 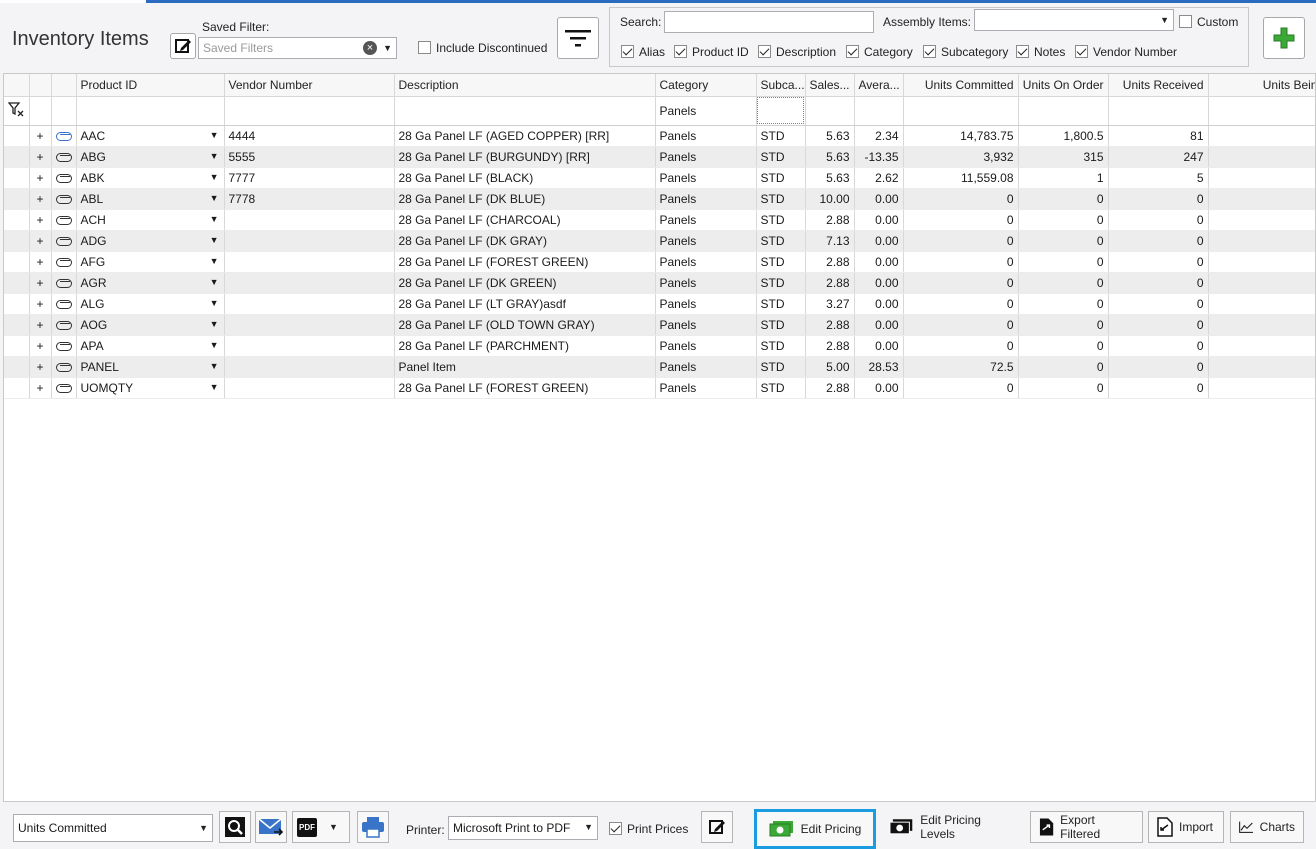 What do you see at coordinates (309, 136) in the screenshot?
I see `cell-vendor-number: 4444` at bounding box center [309, 136].